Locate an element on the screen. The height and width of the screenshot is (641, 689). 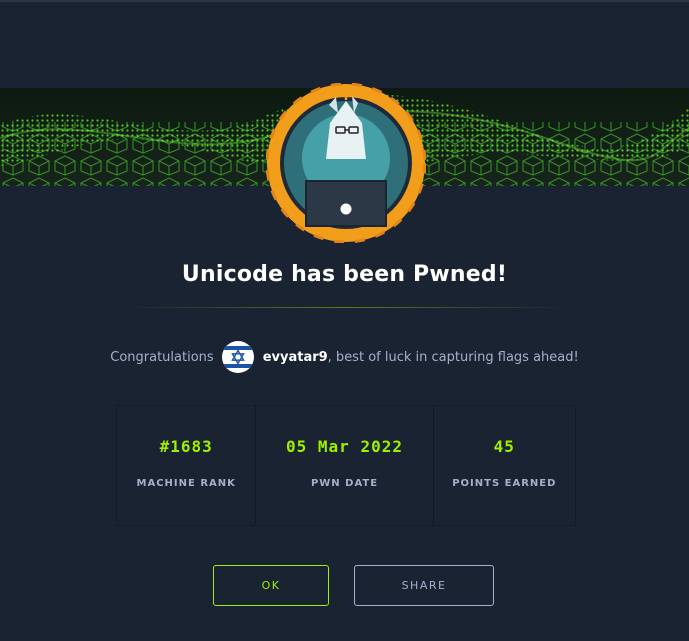
share-button: SHARE is located at coordinates (424, 585).